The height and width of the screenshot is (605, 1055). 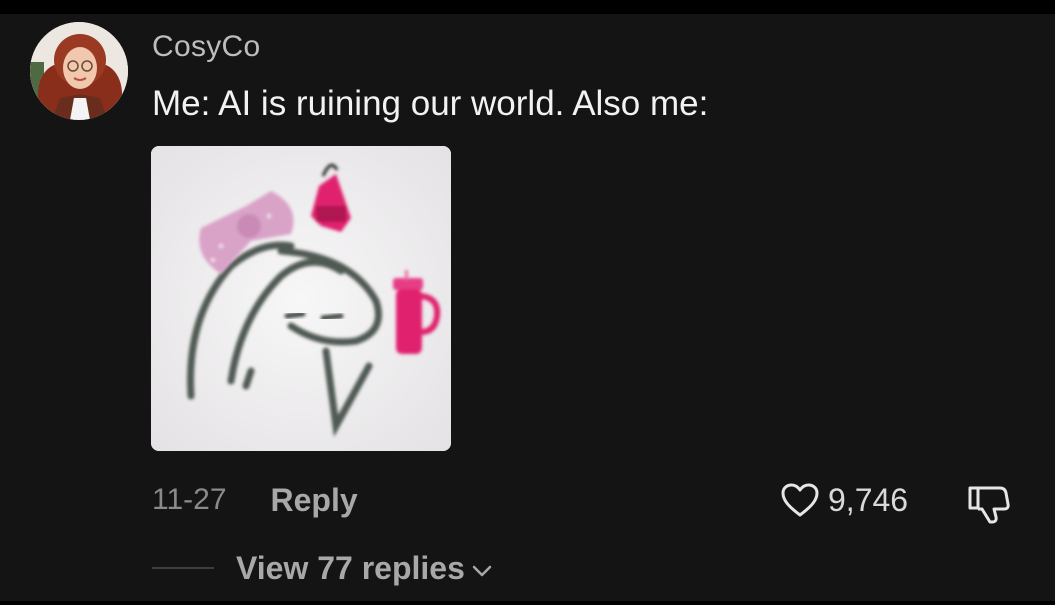 I want to click on replies-divider, so click(x=183, y=568).